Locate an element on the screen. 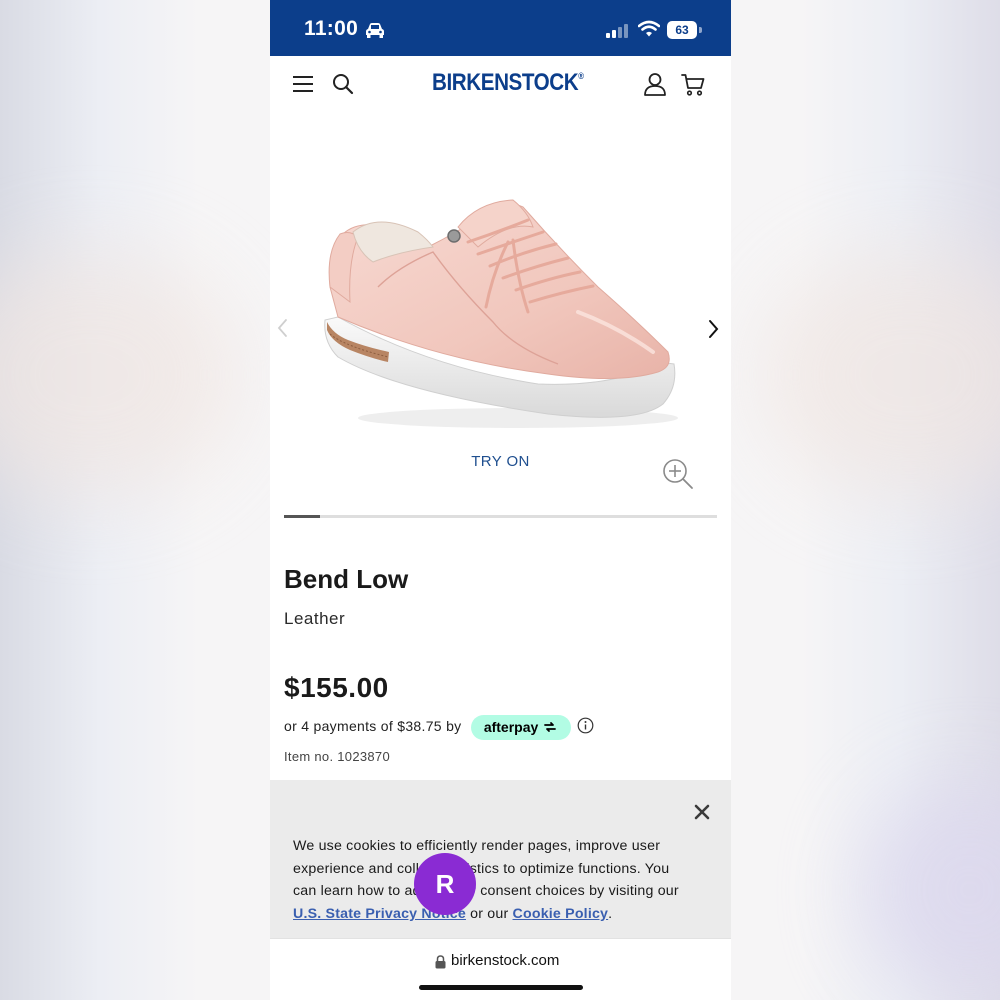  installments-text: or 4 payments of $38.75 by is located at coordinates (373, 726).